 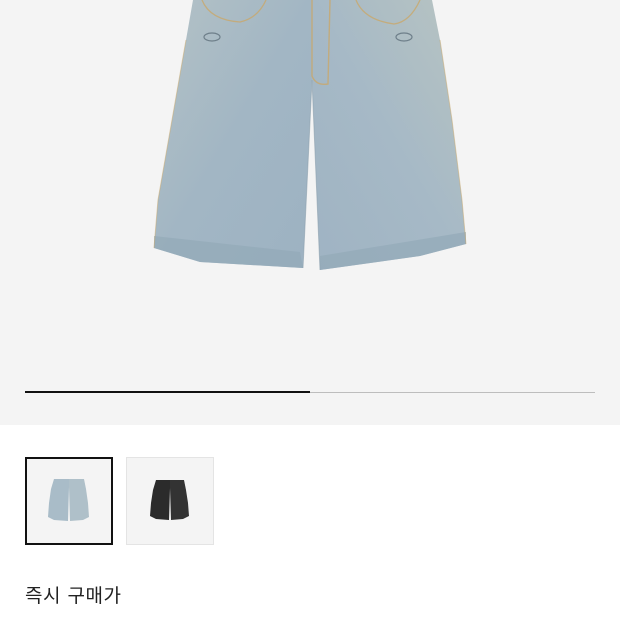 I want to click on thumbnail-light-denim, so click(x=69, y=501).